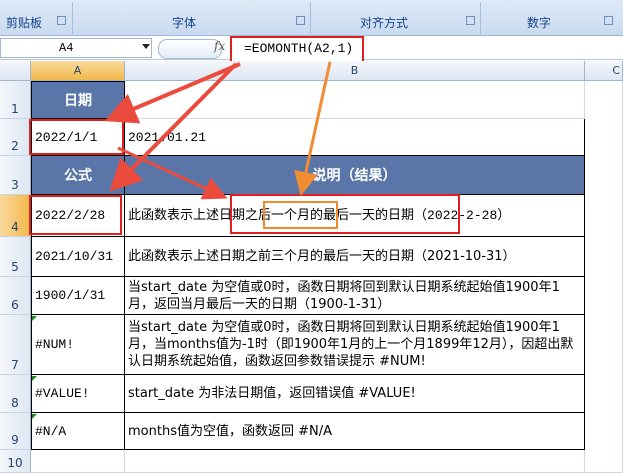 This screenshot has width=623, height=473. What do you see at coordinates (78, 461) in the screenshot?
I see `cell-a10` at bounding box center [78, 461].